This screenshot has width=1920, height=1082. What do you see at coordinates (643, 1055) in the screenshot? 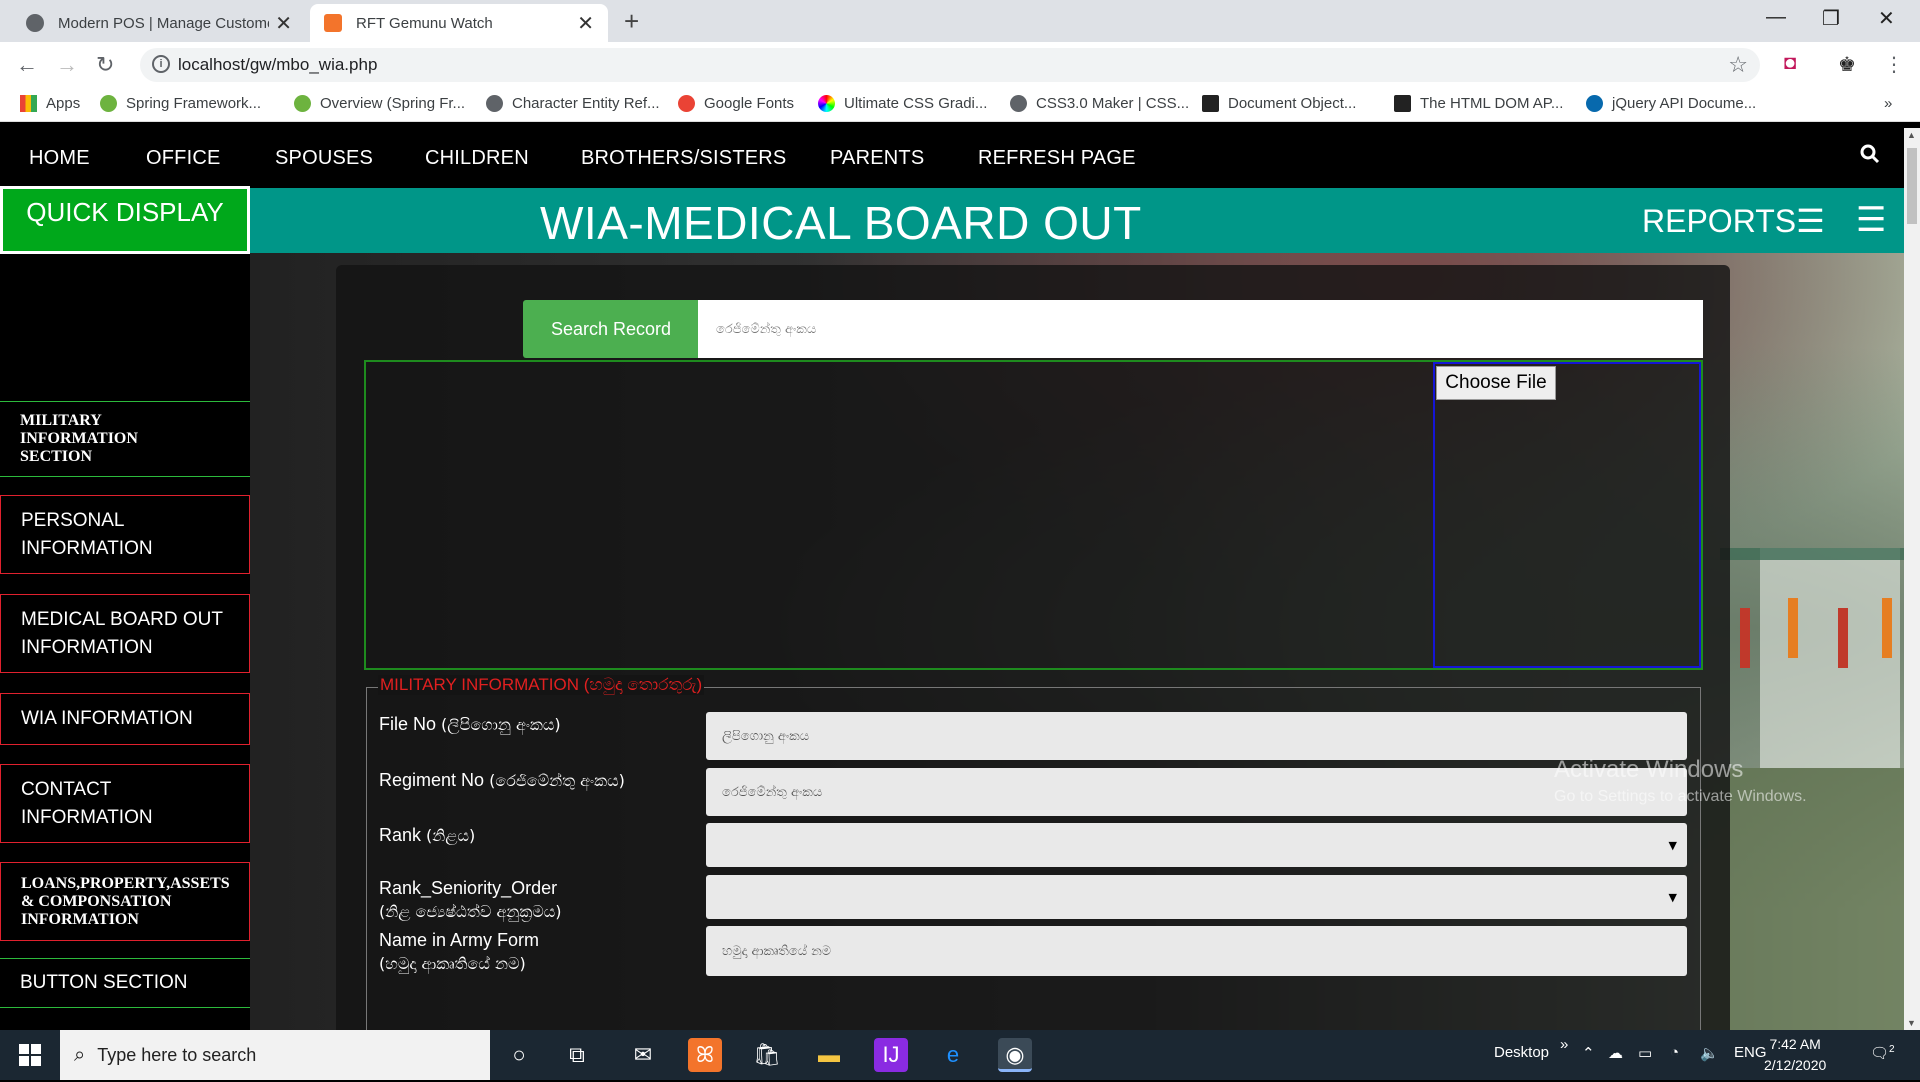
I see `mail-icon: ✉` at bounding box center [643, 1055].